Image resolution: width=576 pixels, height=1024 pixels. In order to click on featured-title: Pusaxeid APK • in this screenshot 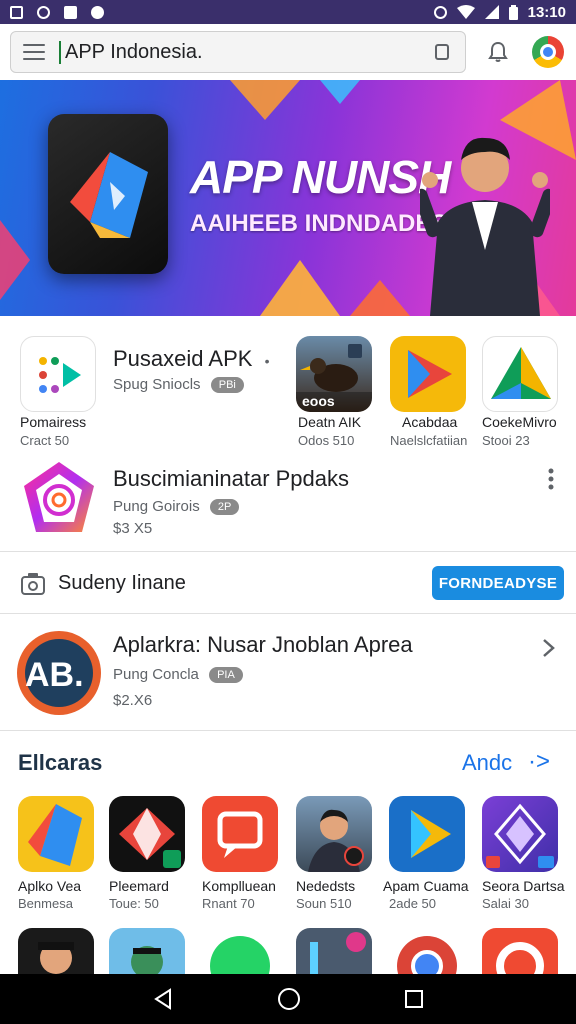, I will do `click(191, 359)`.